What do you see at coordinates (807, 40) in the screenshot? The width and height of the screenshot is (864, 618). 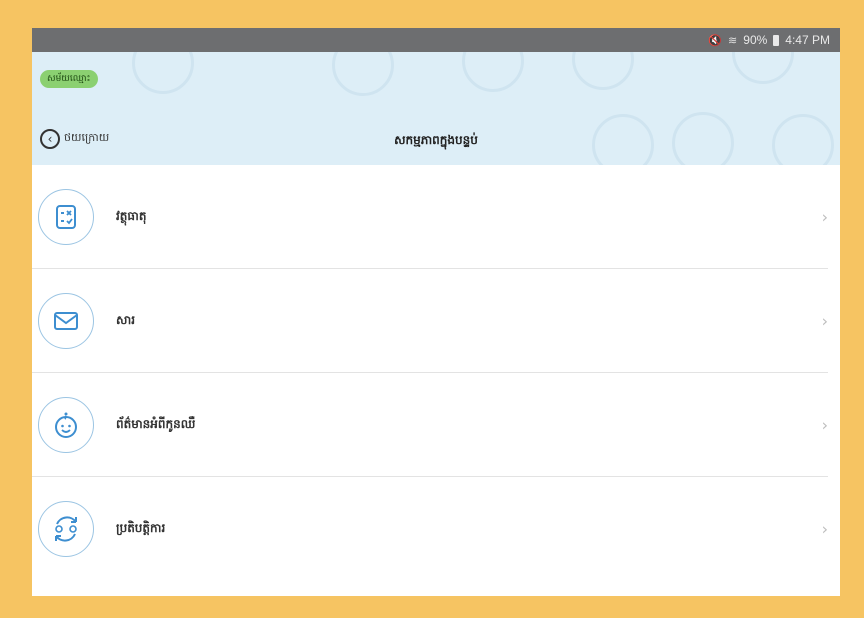 I see `clock: 4:47 PM` at bounding box center [807, 40].